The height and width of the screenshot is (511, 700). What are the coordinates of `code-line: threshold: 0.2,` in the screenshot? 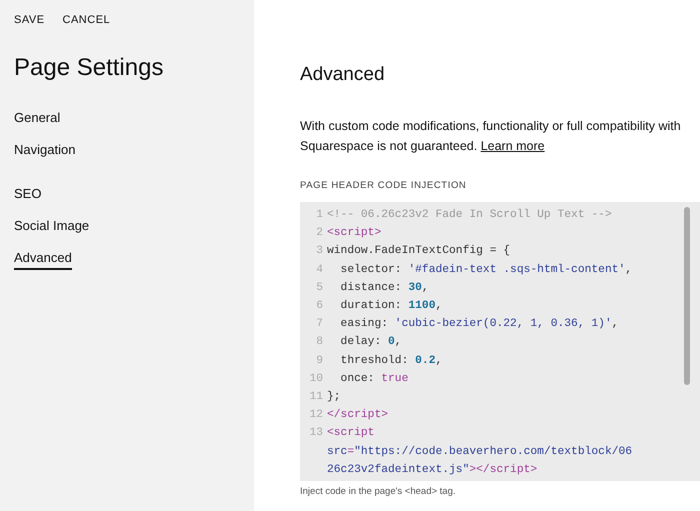 It's located at (391, 361).